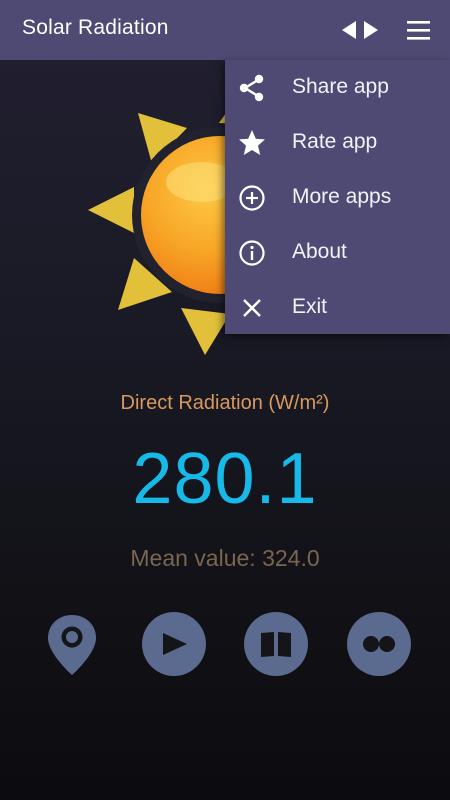 The image size is (450, 800). I want to click on book-button, so click(276, 644).